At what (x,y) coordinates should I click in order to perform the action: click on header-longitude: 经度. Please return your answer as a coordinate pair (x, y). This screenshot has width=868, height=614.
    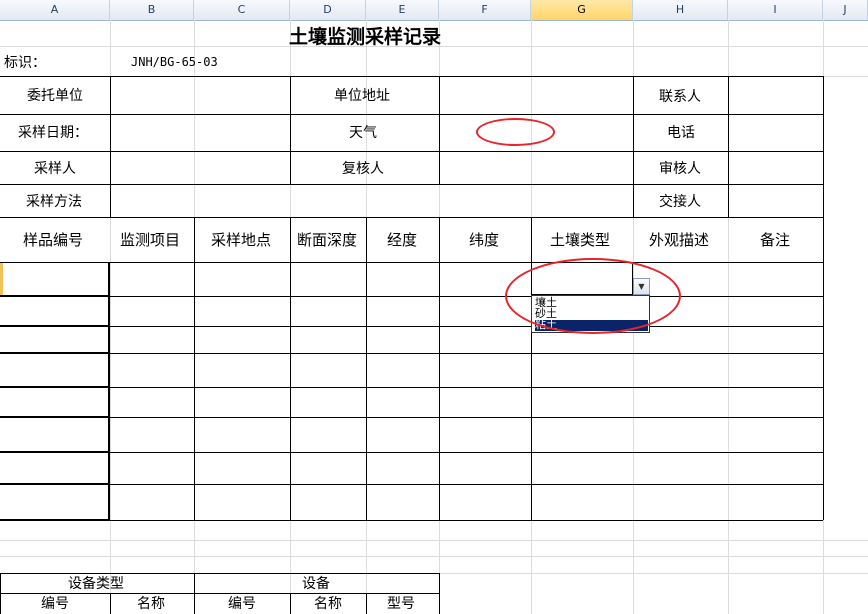
    Looking at the image, I should click on (402, 240).